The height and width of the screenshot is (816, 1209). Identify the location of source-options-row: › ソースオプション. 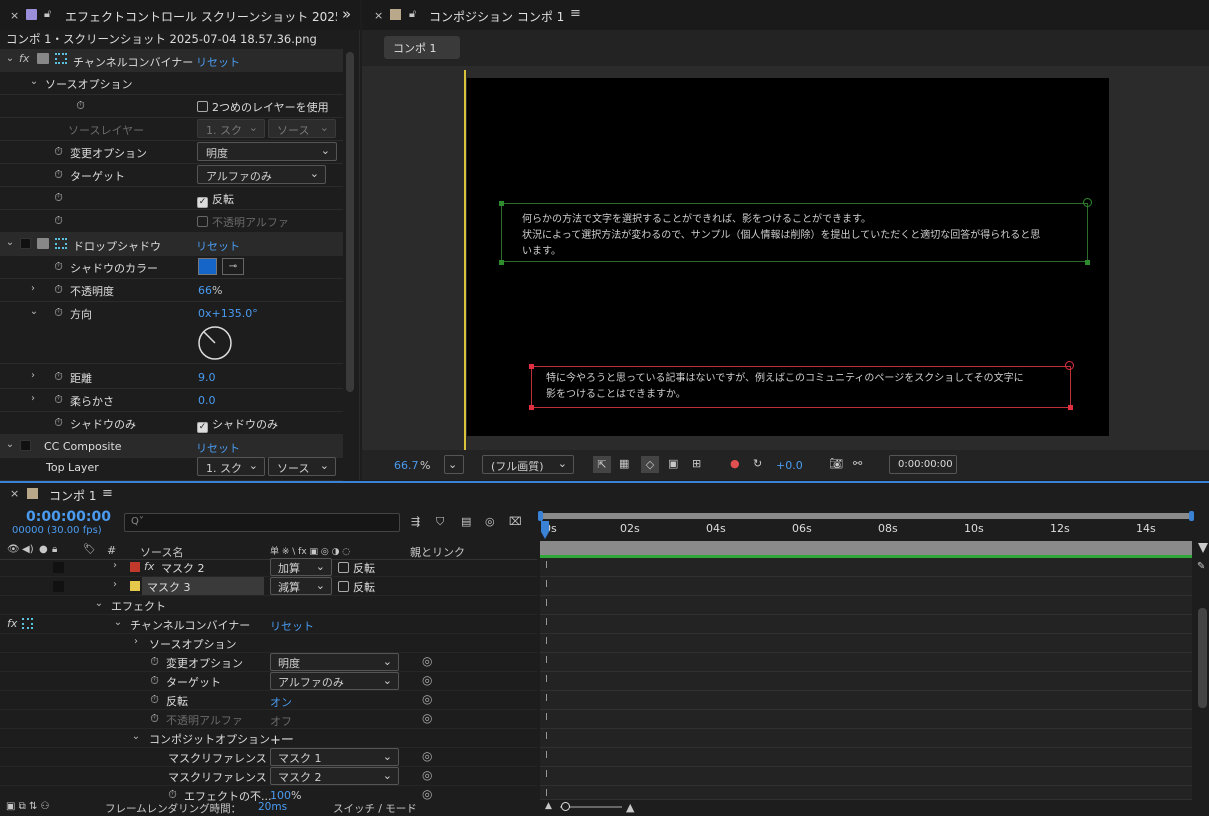
(268, 643).